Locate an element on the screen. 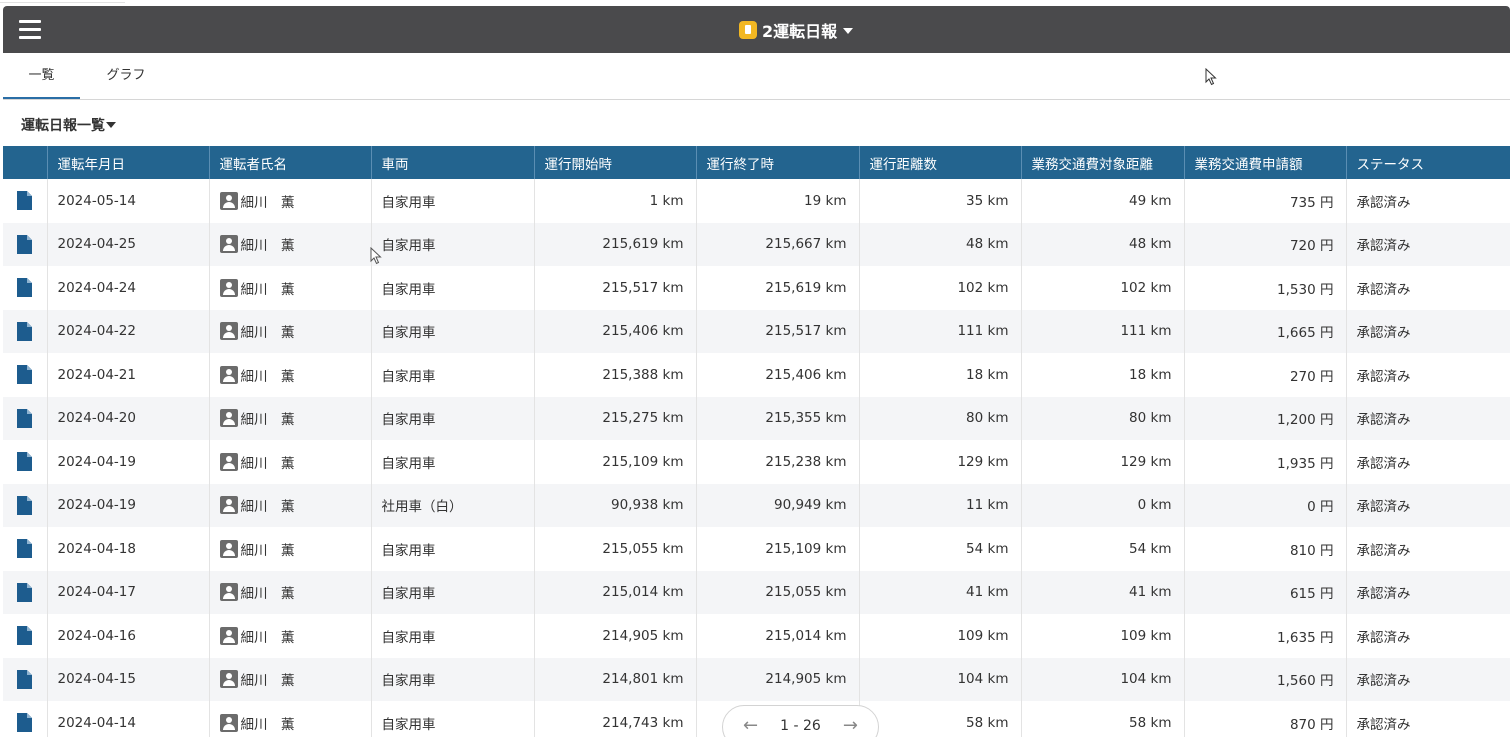 This screenshot has width=1510, height=737. column-header: 業務交通費申請額 is located at coordinates (1265, 162).